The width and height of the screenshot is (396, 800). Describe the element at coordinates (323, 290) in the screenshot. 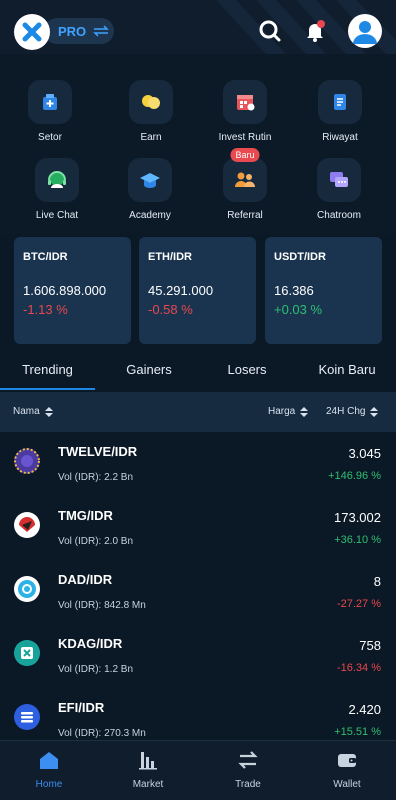

I see `price-card-usdt: USDT/IDR 16.386 +0.03 %` at that location.